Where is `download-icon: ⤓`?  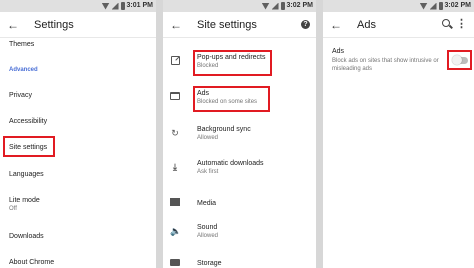 download-icon: ⤓ is located at coordinates (175, 167).